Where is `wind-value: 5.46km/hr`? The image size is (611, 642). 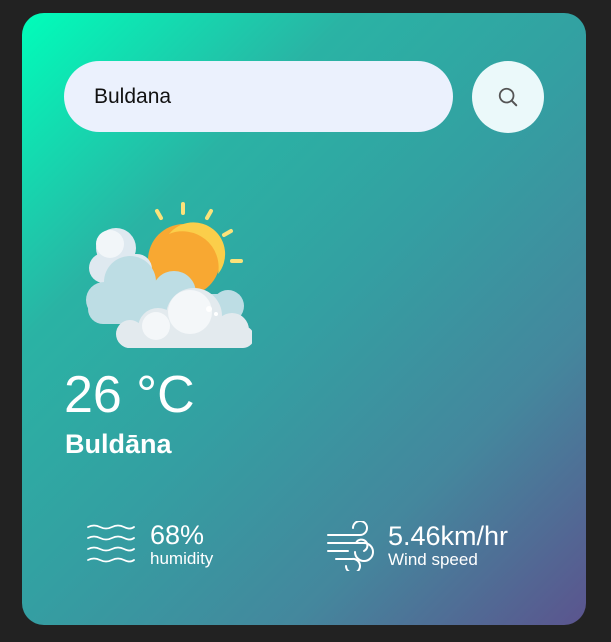
wind-value: 5.46km/hr is located at coordinates (448, 535).